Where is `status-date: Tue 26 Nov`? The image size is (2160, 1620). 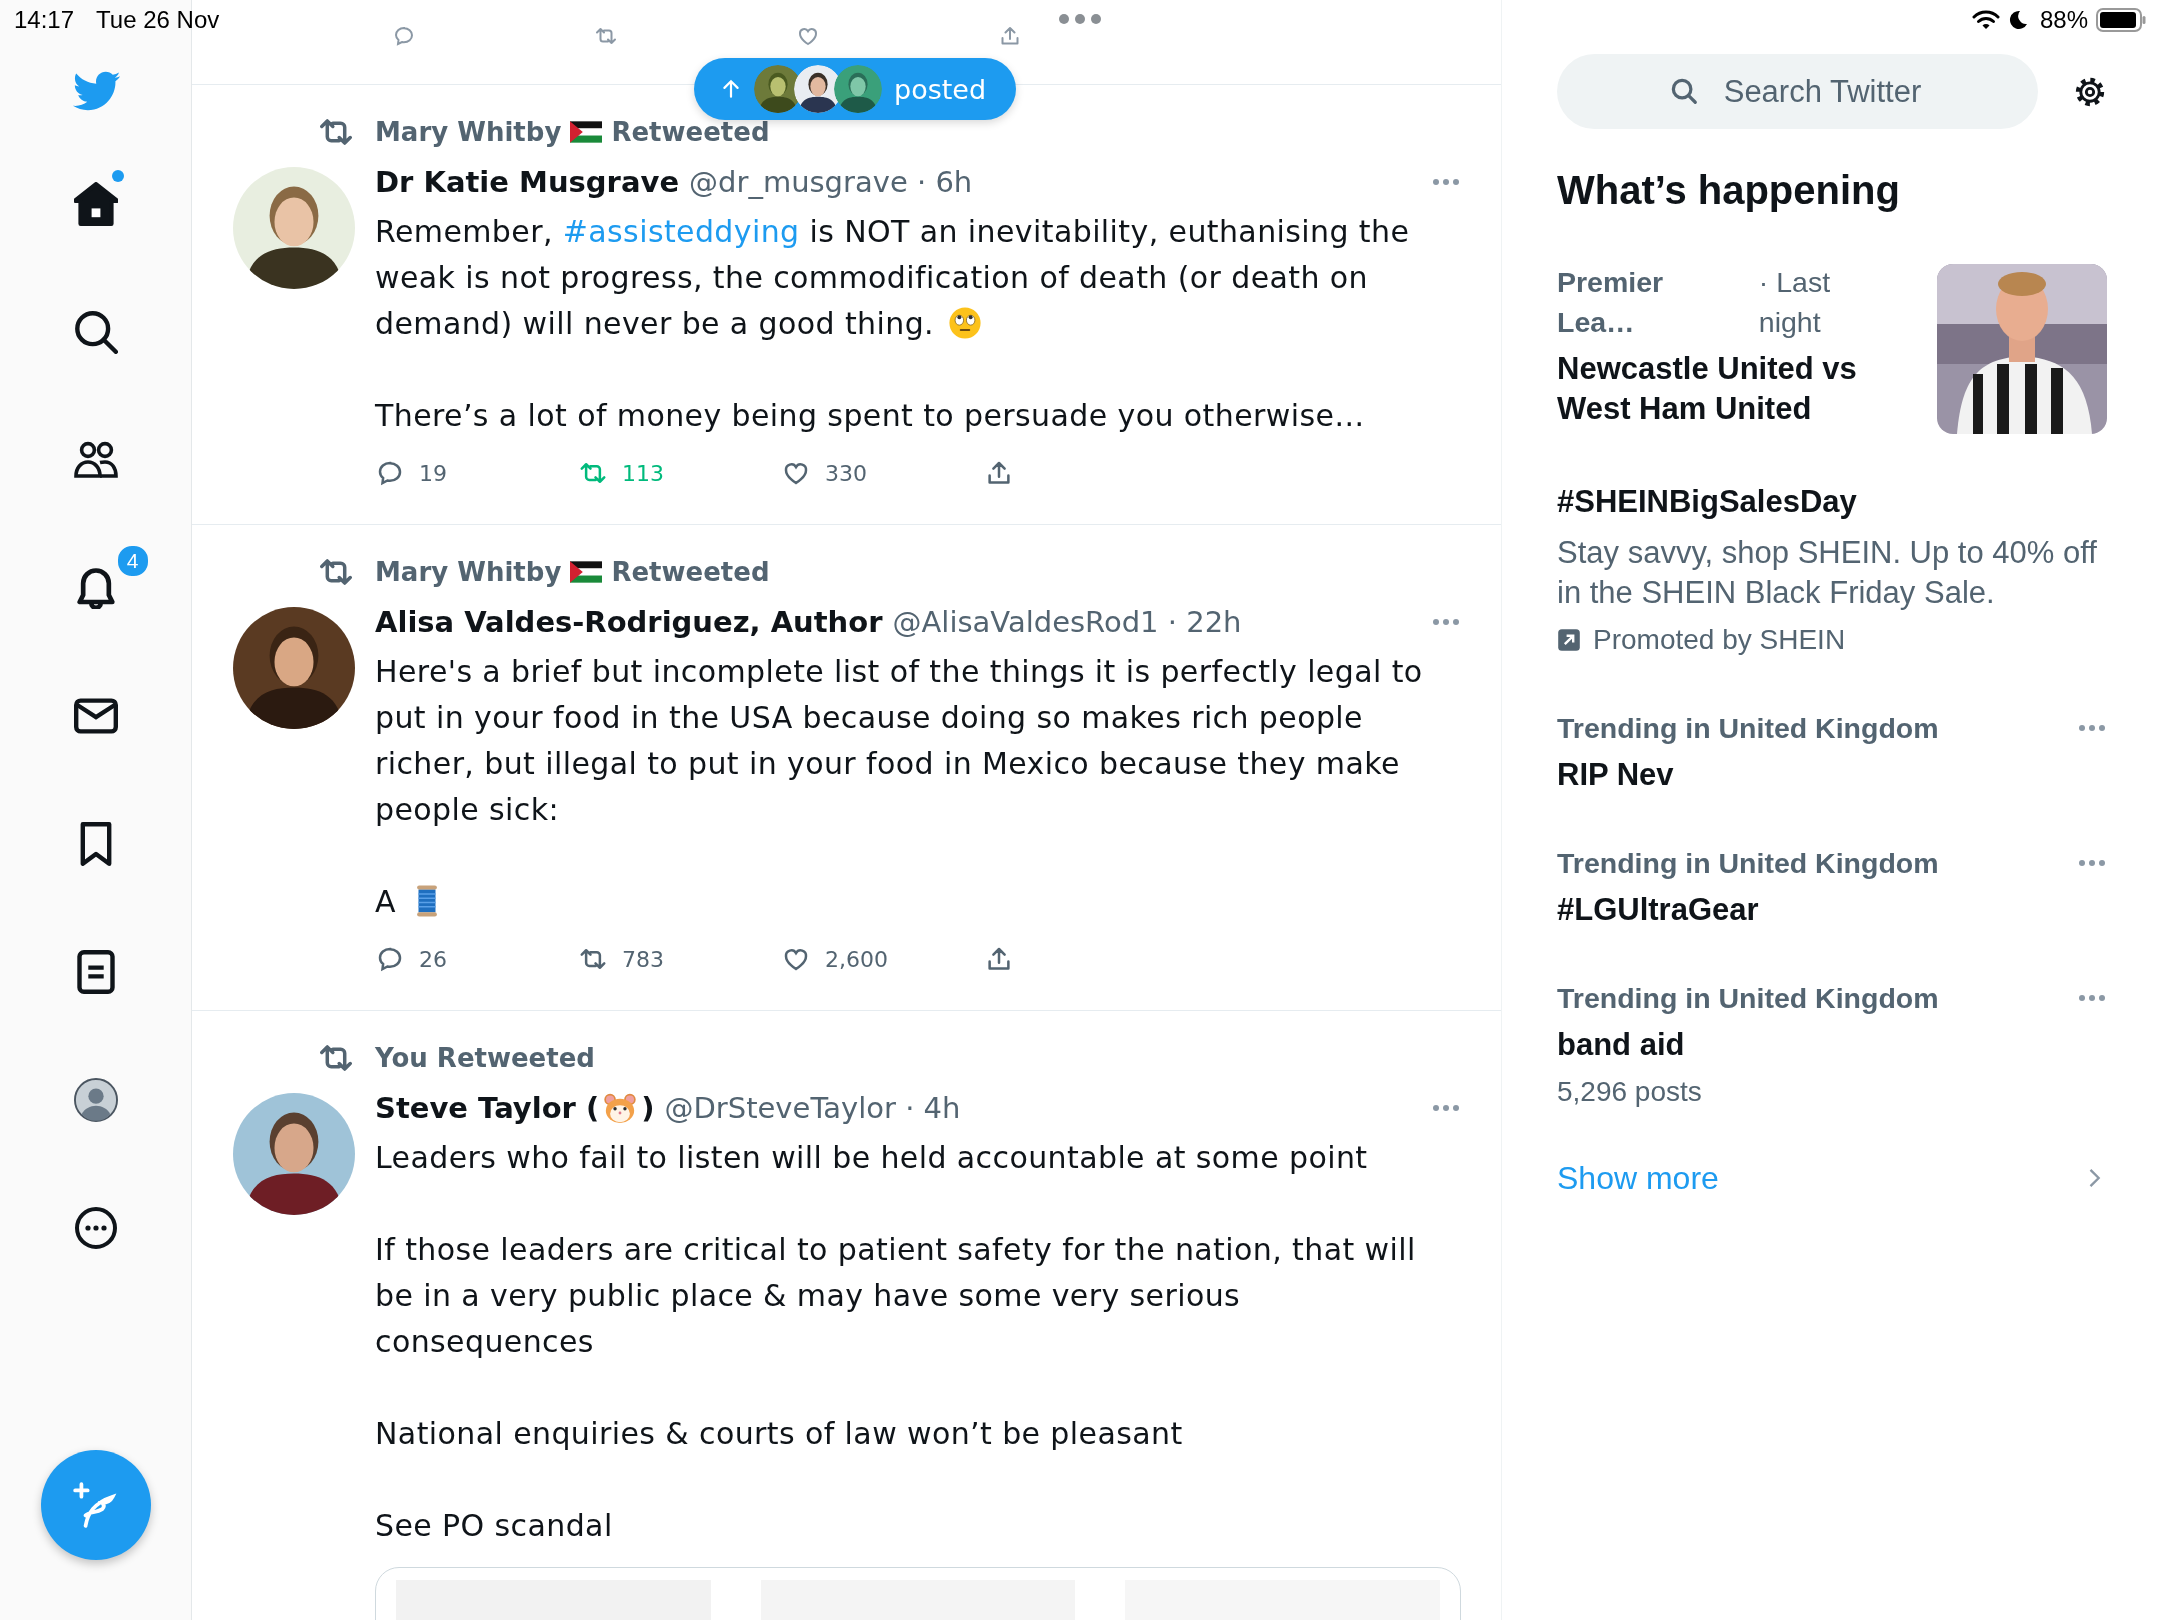 status-date: Tue 26 Nov is located at coordinates (158, 20).